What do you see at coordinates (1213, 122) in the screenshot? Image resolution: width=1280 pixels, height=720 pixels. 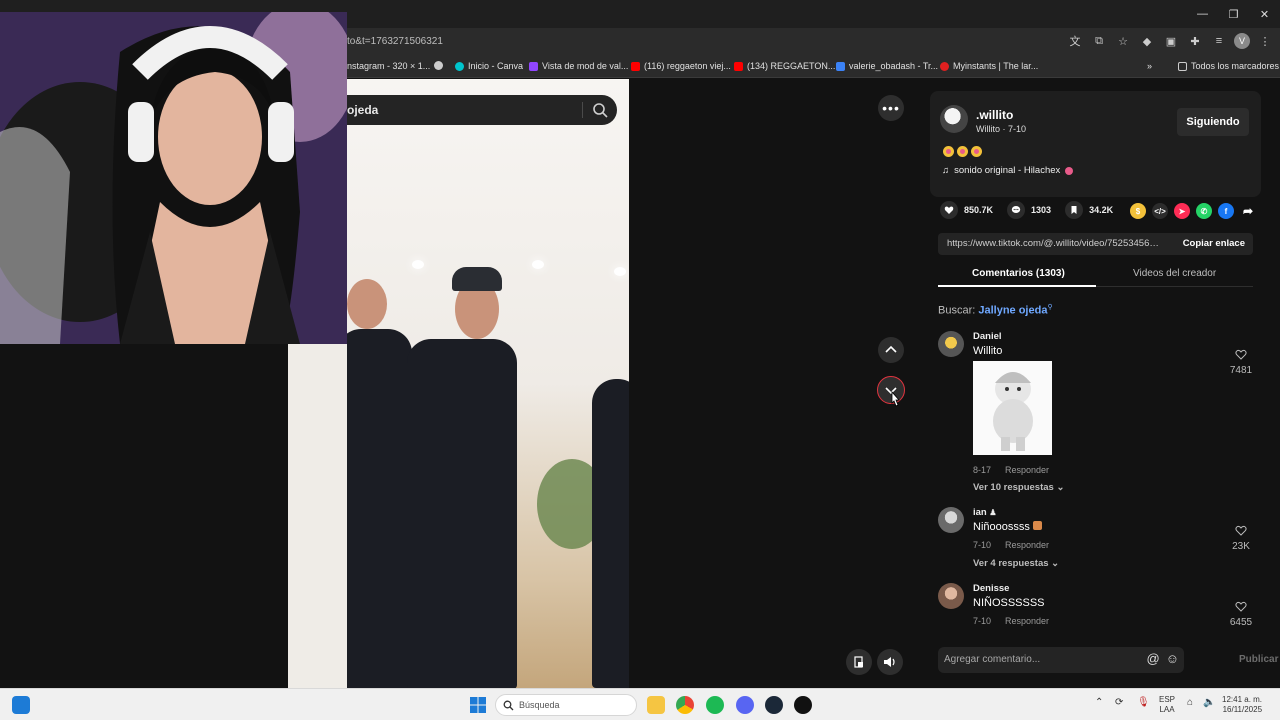 I see `following-button: Siguiendo` at bounding box center [1213, 122].